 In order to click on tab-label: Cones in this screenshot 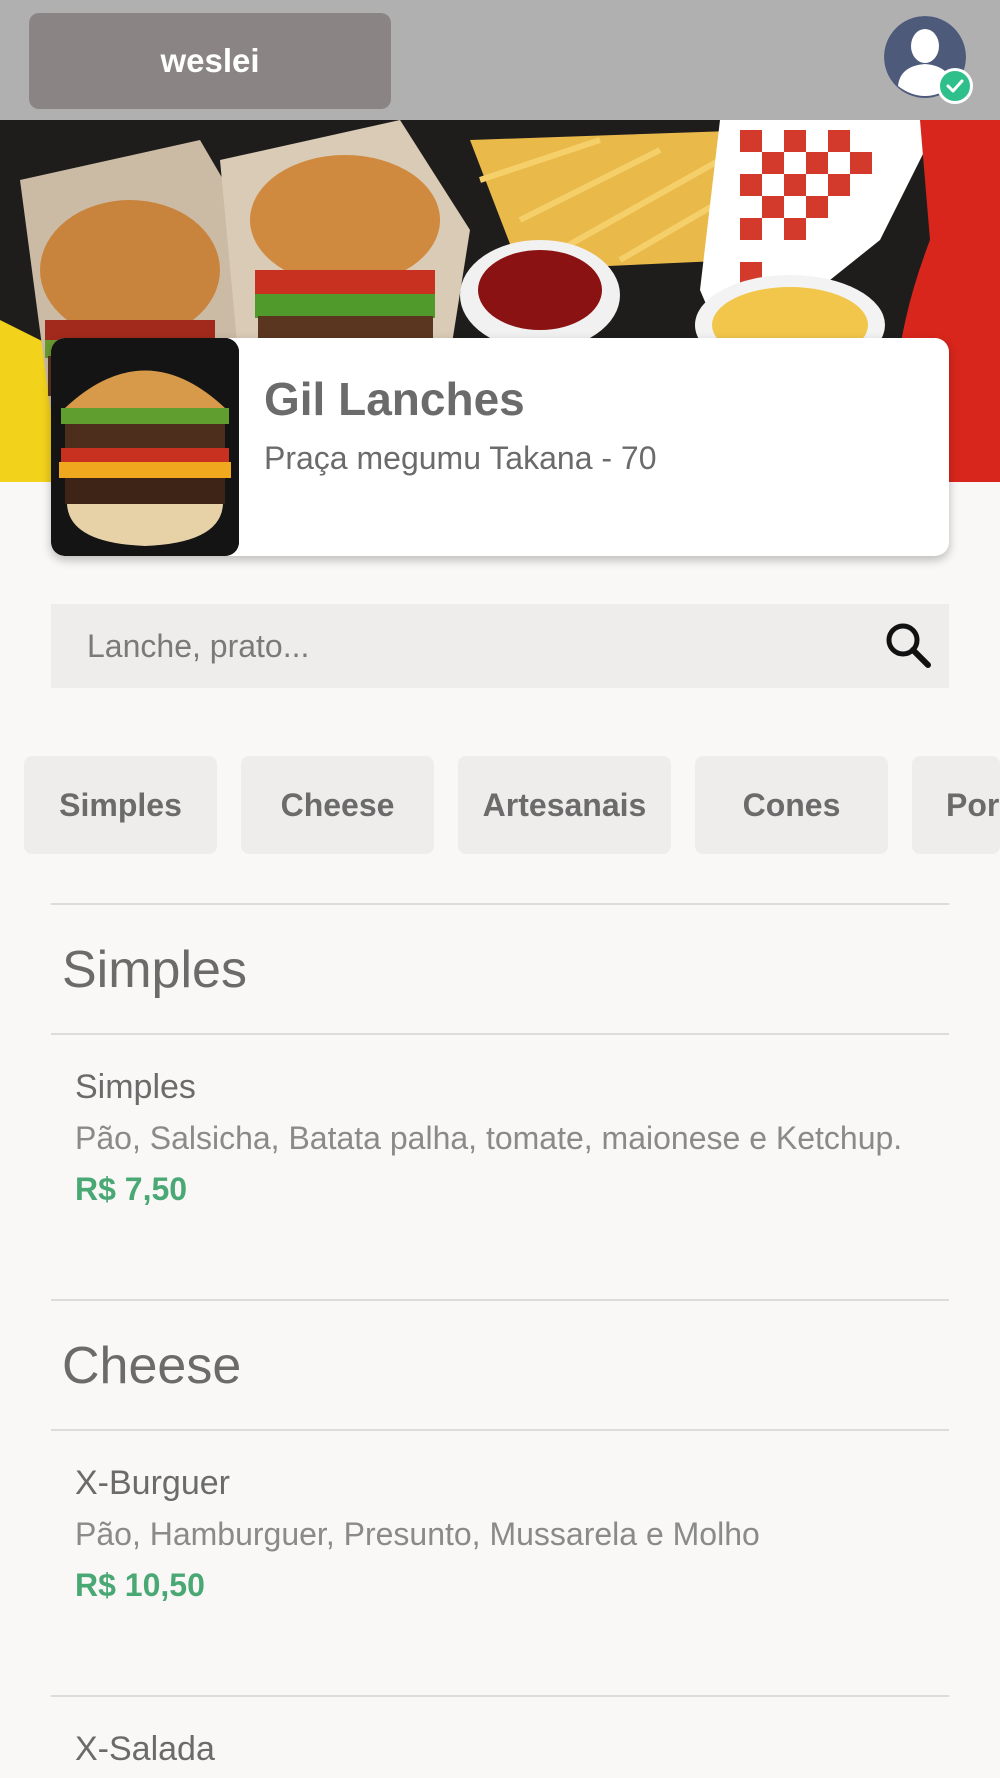, I will do `click(791, 804)`.